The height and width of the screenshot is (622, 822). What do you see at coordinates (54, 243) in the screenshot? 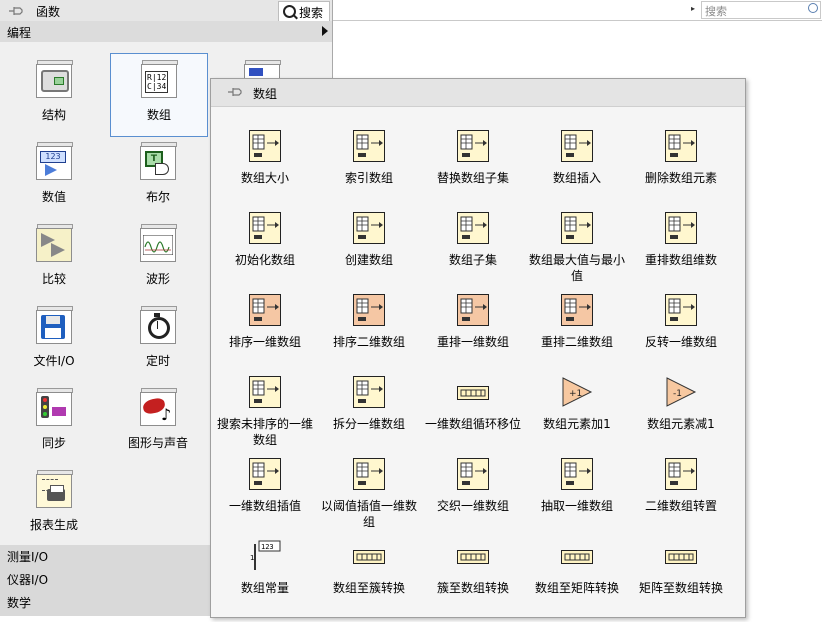
I see `comparison-icon` at bounding box center [54, 243].